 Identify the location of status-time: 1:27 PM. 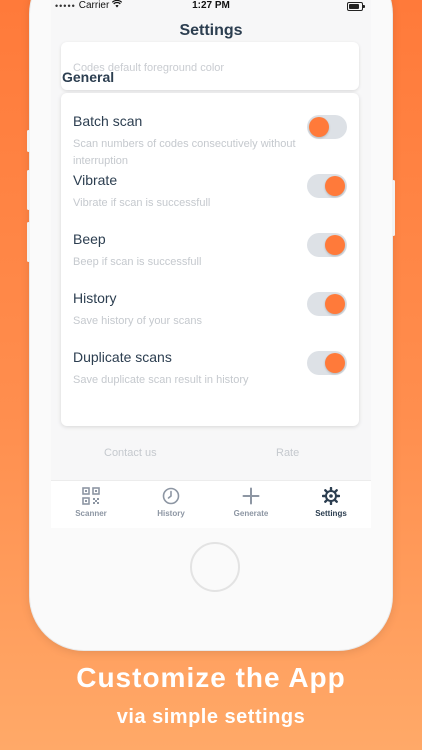
(211, 5).